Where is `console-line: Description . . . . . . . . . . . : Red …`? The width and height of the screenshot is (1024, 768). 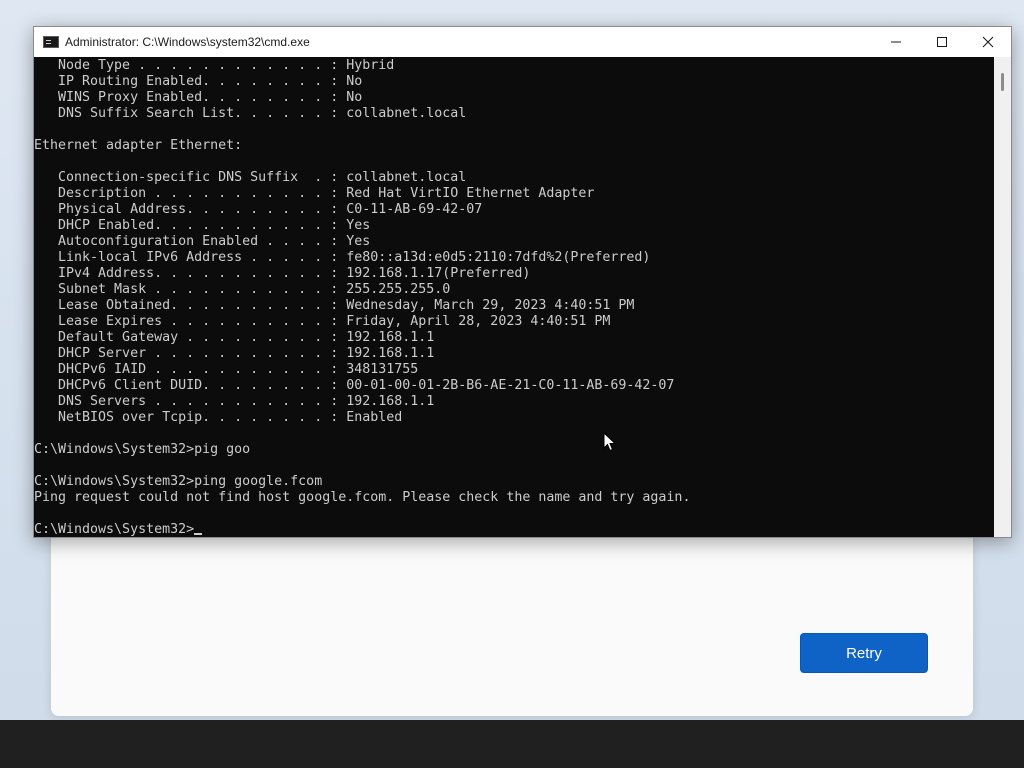 console-line: Description . . . . . . . . . . . : Red … is located at coordinates (314, 193).